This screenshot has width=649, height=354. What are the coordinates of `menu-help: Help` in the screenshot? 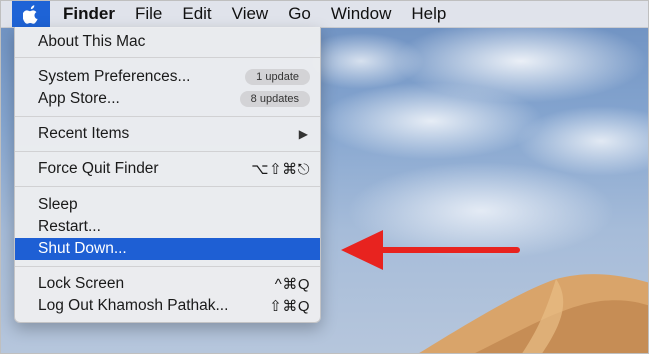 It's located at (428, 14).